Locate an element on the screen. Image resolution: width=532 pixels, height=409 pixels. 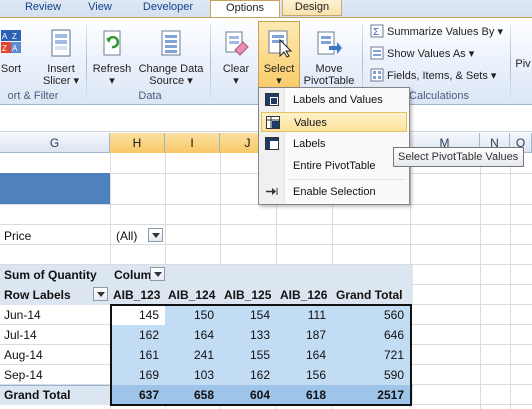
fields-items-sets-label: Fields, Items, & Sets ▾ is located at coordinates (442, 76).